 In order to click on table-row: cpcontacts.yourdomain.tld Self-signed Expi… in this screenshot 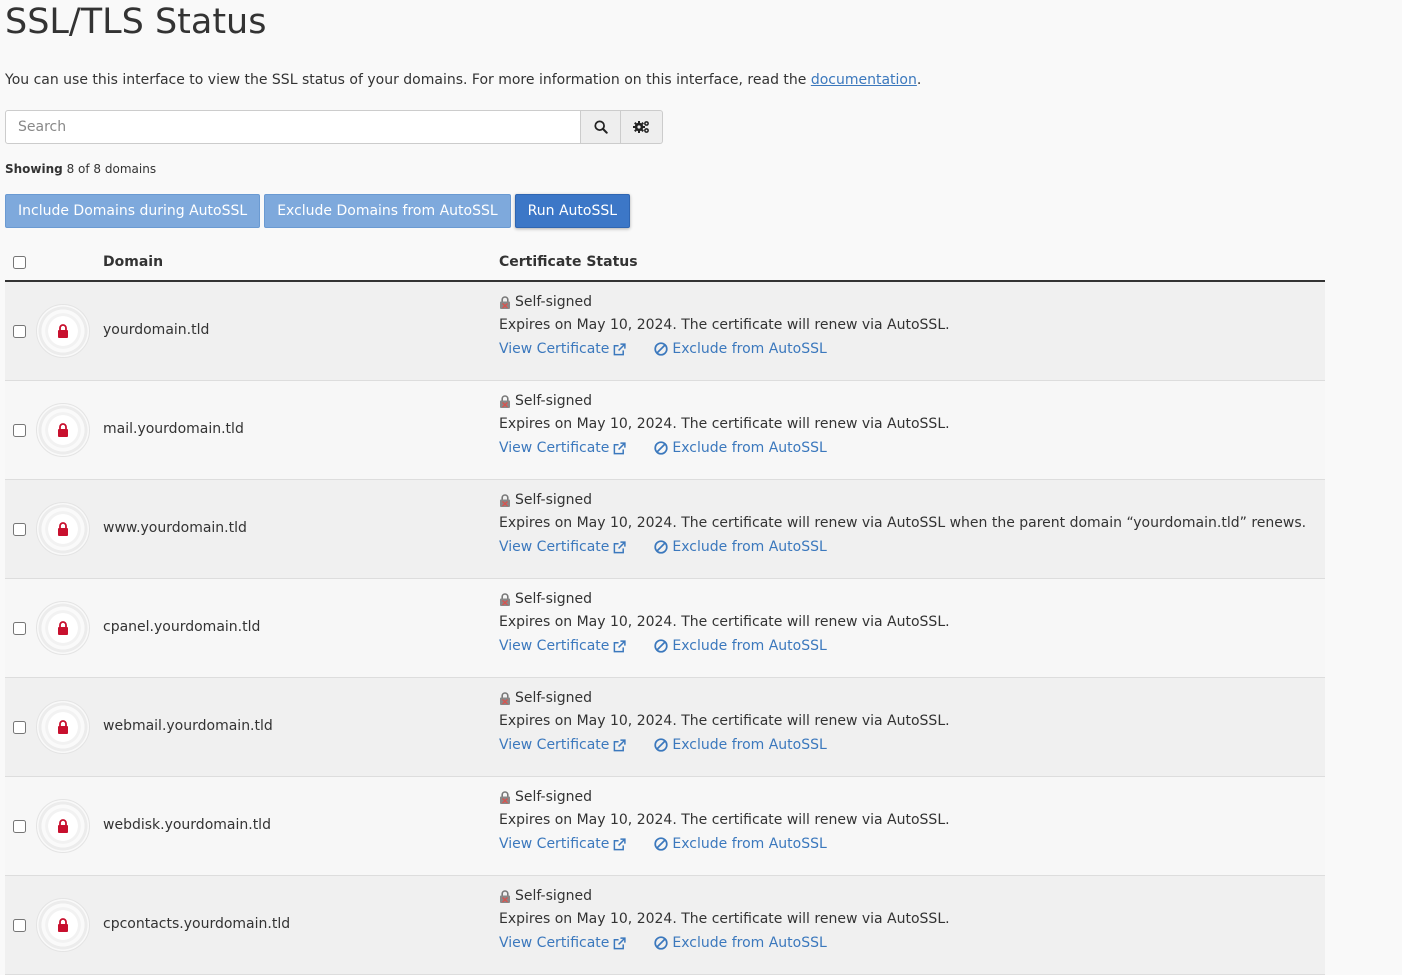, I will do `click(665, 925)`.